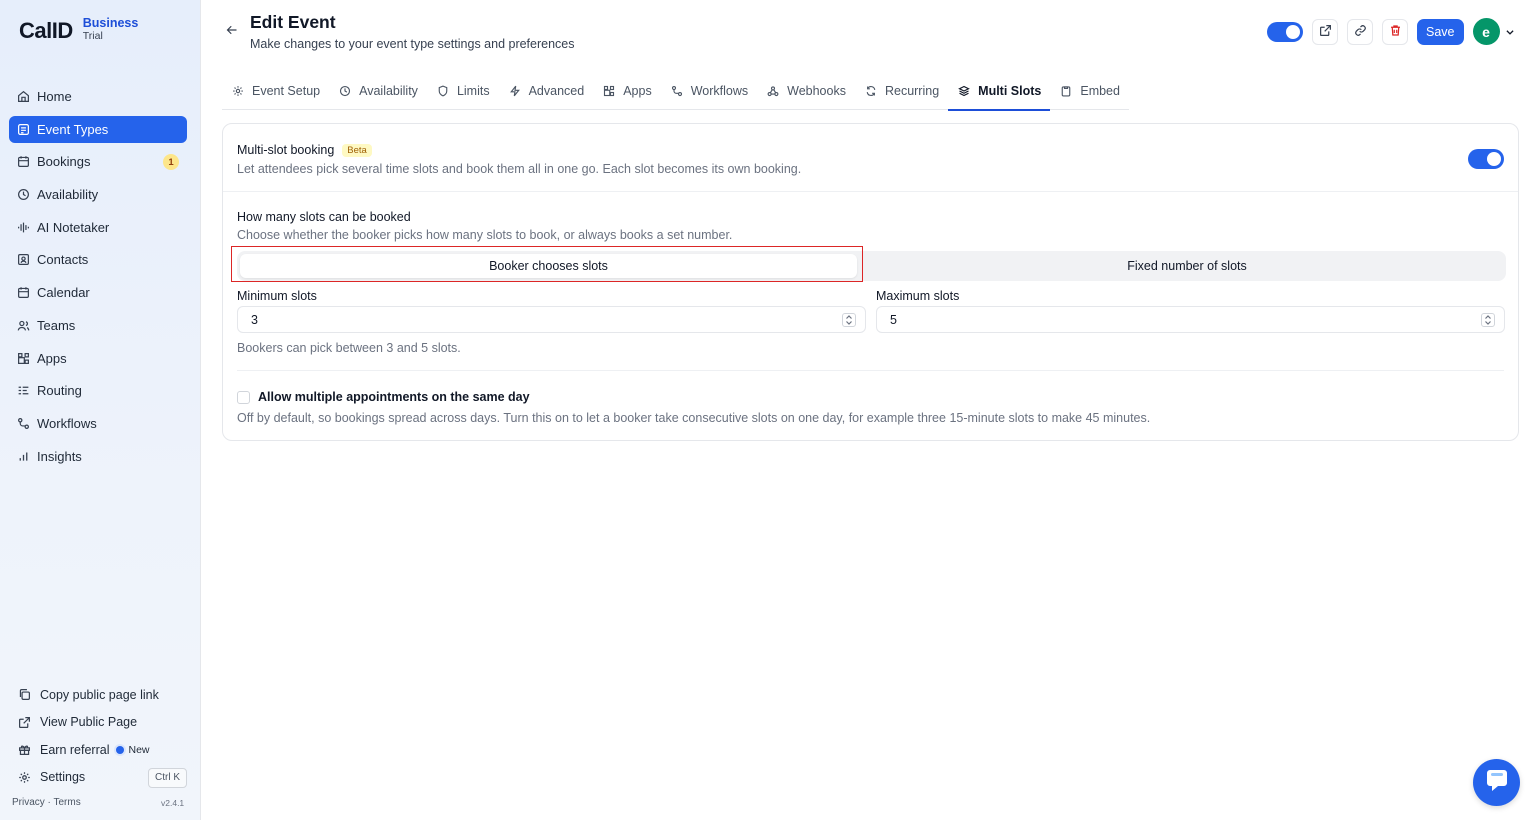 Image resolution: width=1526 pixels, height=820 pixels. What do you see at coordinates (964, 91) in the screenshot?
I see `layers-icon` at bounding box center [964, 91].